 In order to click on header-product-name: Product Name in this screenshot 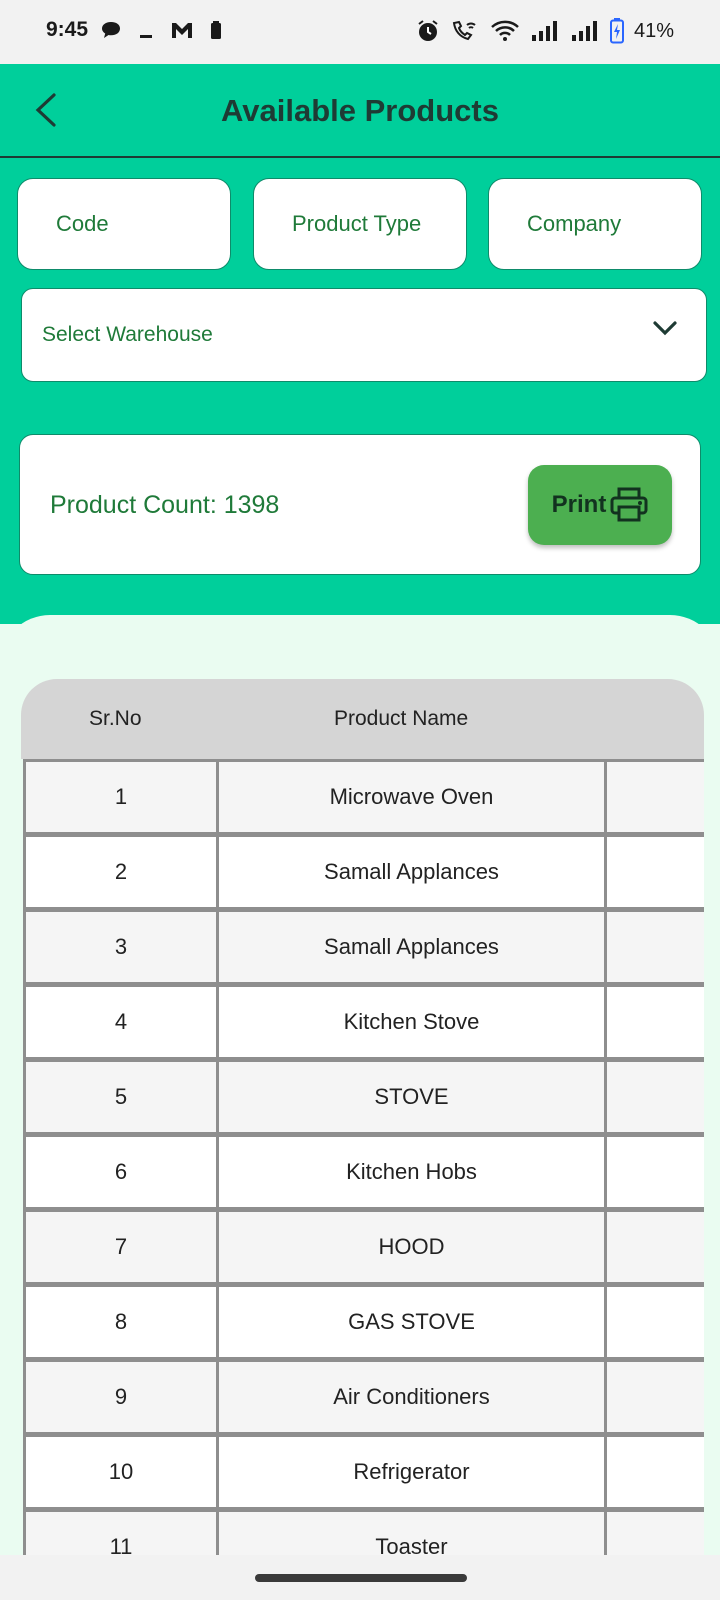, I will do `click(401, 718)`.